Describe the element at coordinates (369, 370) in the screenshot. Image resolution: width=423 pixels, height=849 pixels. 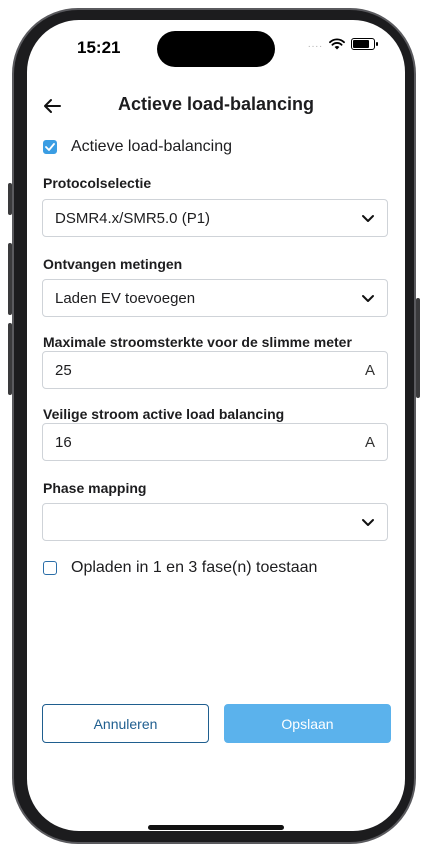
I see `max-current-unit: A` at that location.